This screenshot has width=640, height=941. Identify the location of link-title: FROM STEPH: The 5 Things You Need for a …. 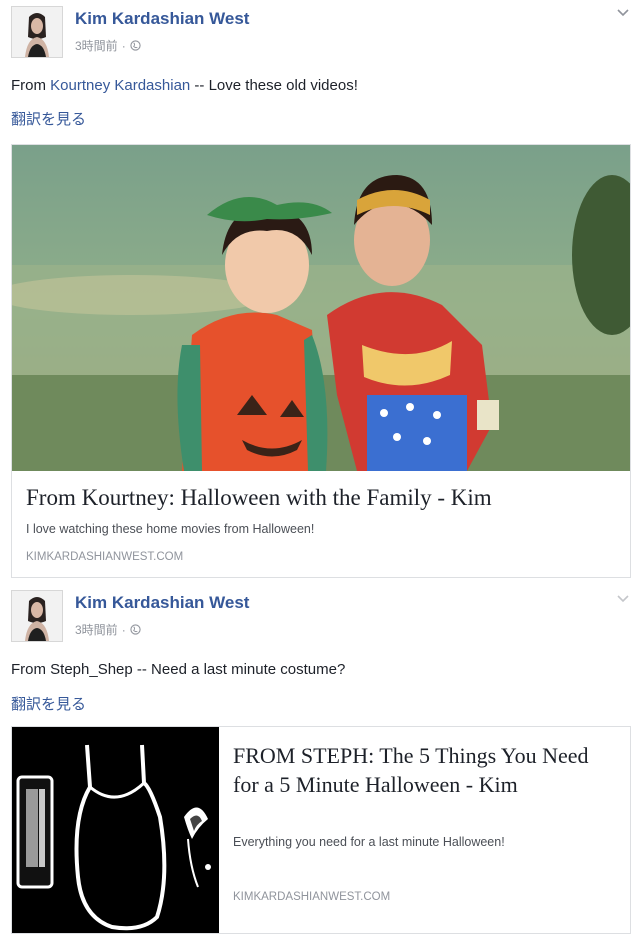
(423, 770).